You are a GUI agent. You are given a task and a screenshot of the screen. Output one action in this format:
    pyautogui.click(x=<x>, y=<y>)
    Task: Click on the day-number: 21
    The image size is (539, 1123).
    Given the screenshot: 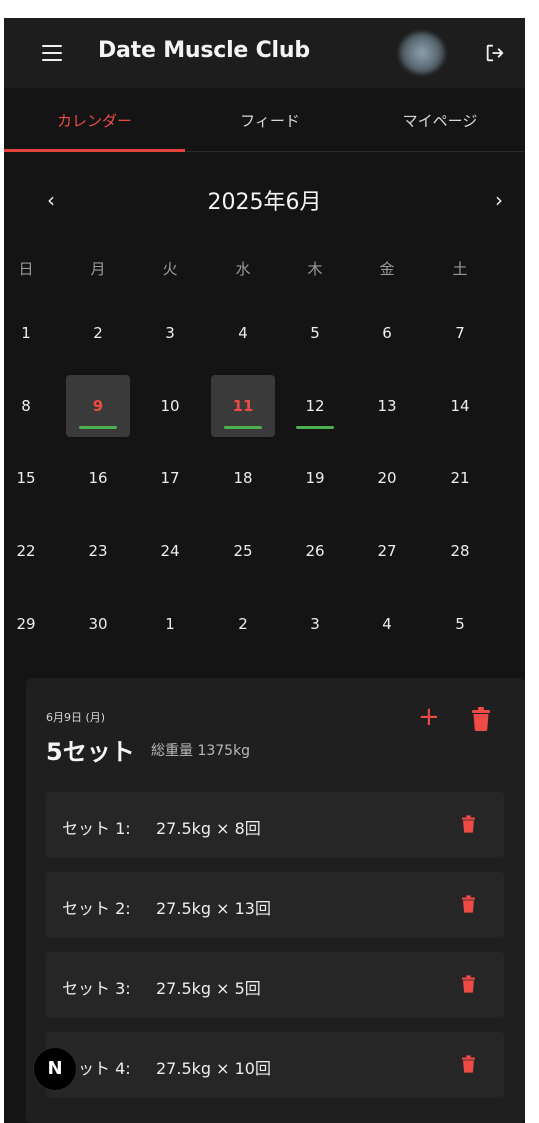 What is the action you would take?
    pyautogui.click(x=460, y=478)
    